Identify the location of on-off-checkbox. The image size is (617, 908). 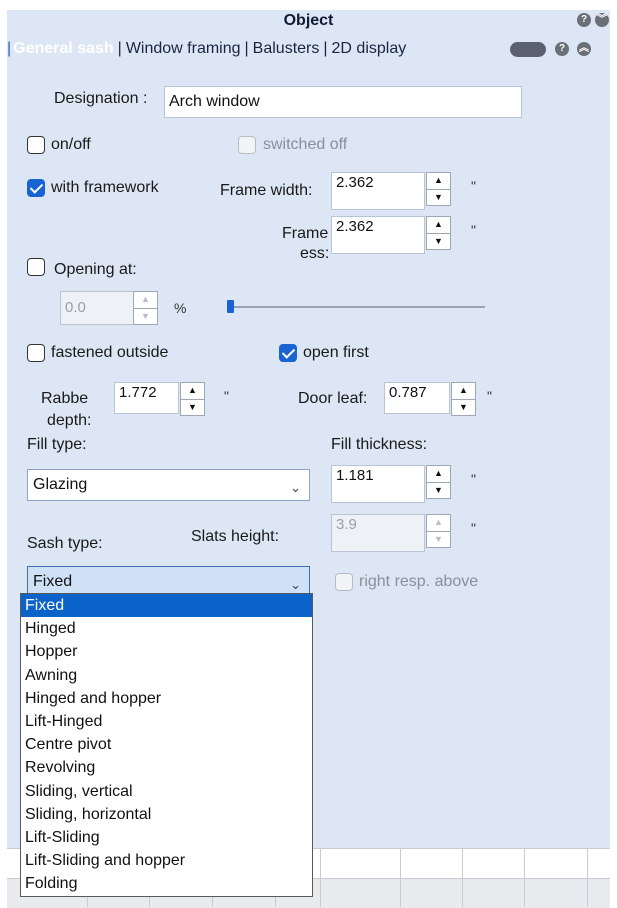
(36, 145).